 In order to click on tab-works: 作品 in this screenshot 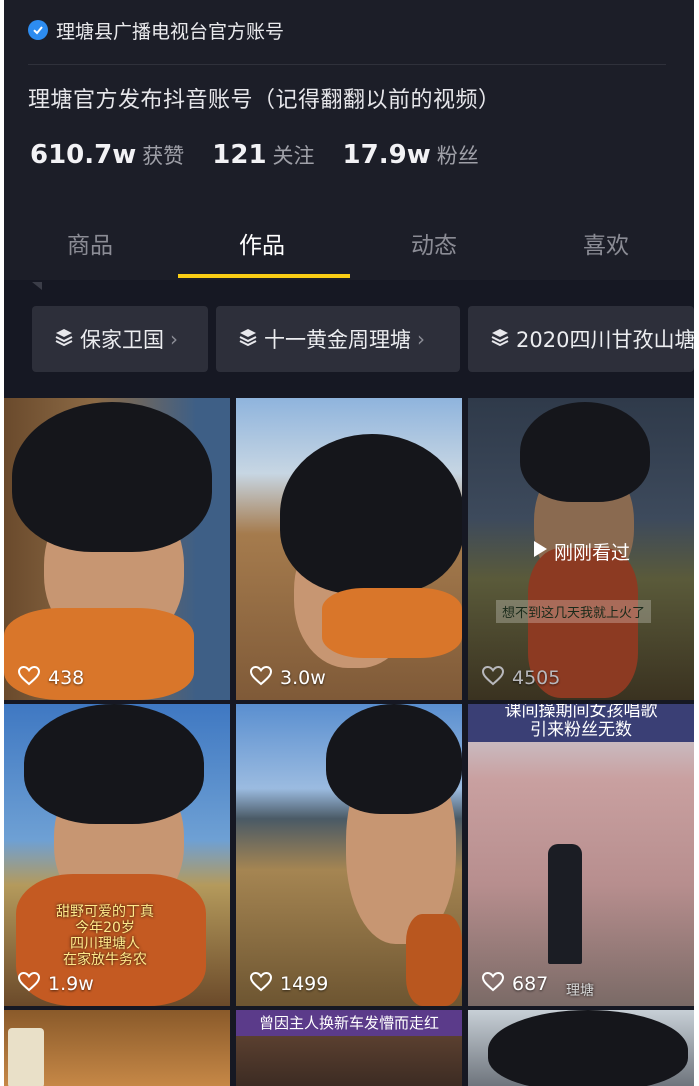, I will do `click(262, 246)`.